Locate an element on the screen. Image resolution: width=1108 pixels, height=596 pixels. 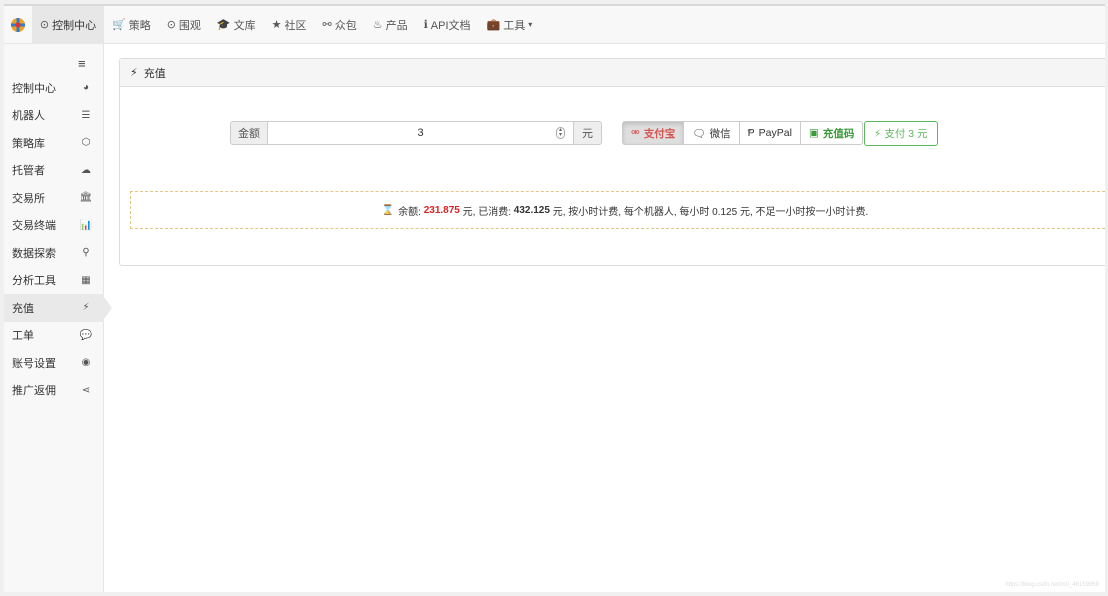
dashboard-circle-icon: ⊙ is located at coordinates (44, 25).